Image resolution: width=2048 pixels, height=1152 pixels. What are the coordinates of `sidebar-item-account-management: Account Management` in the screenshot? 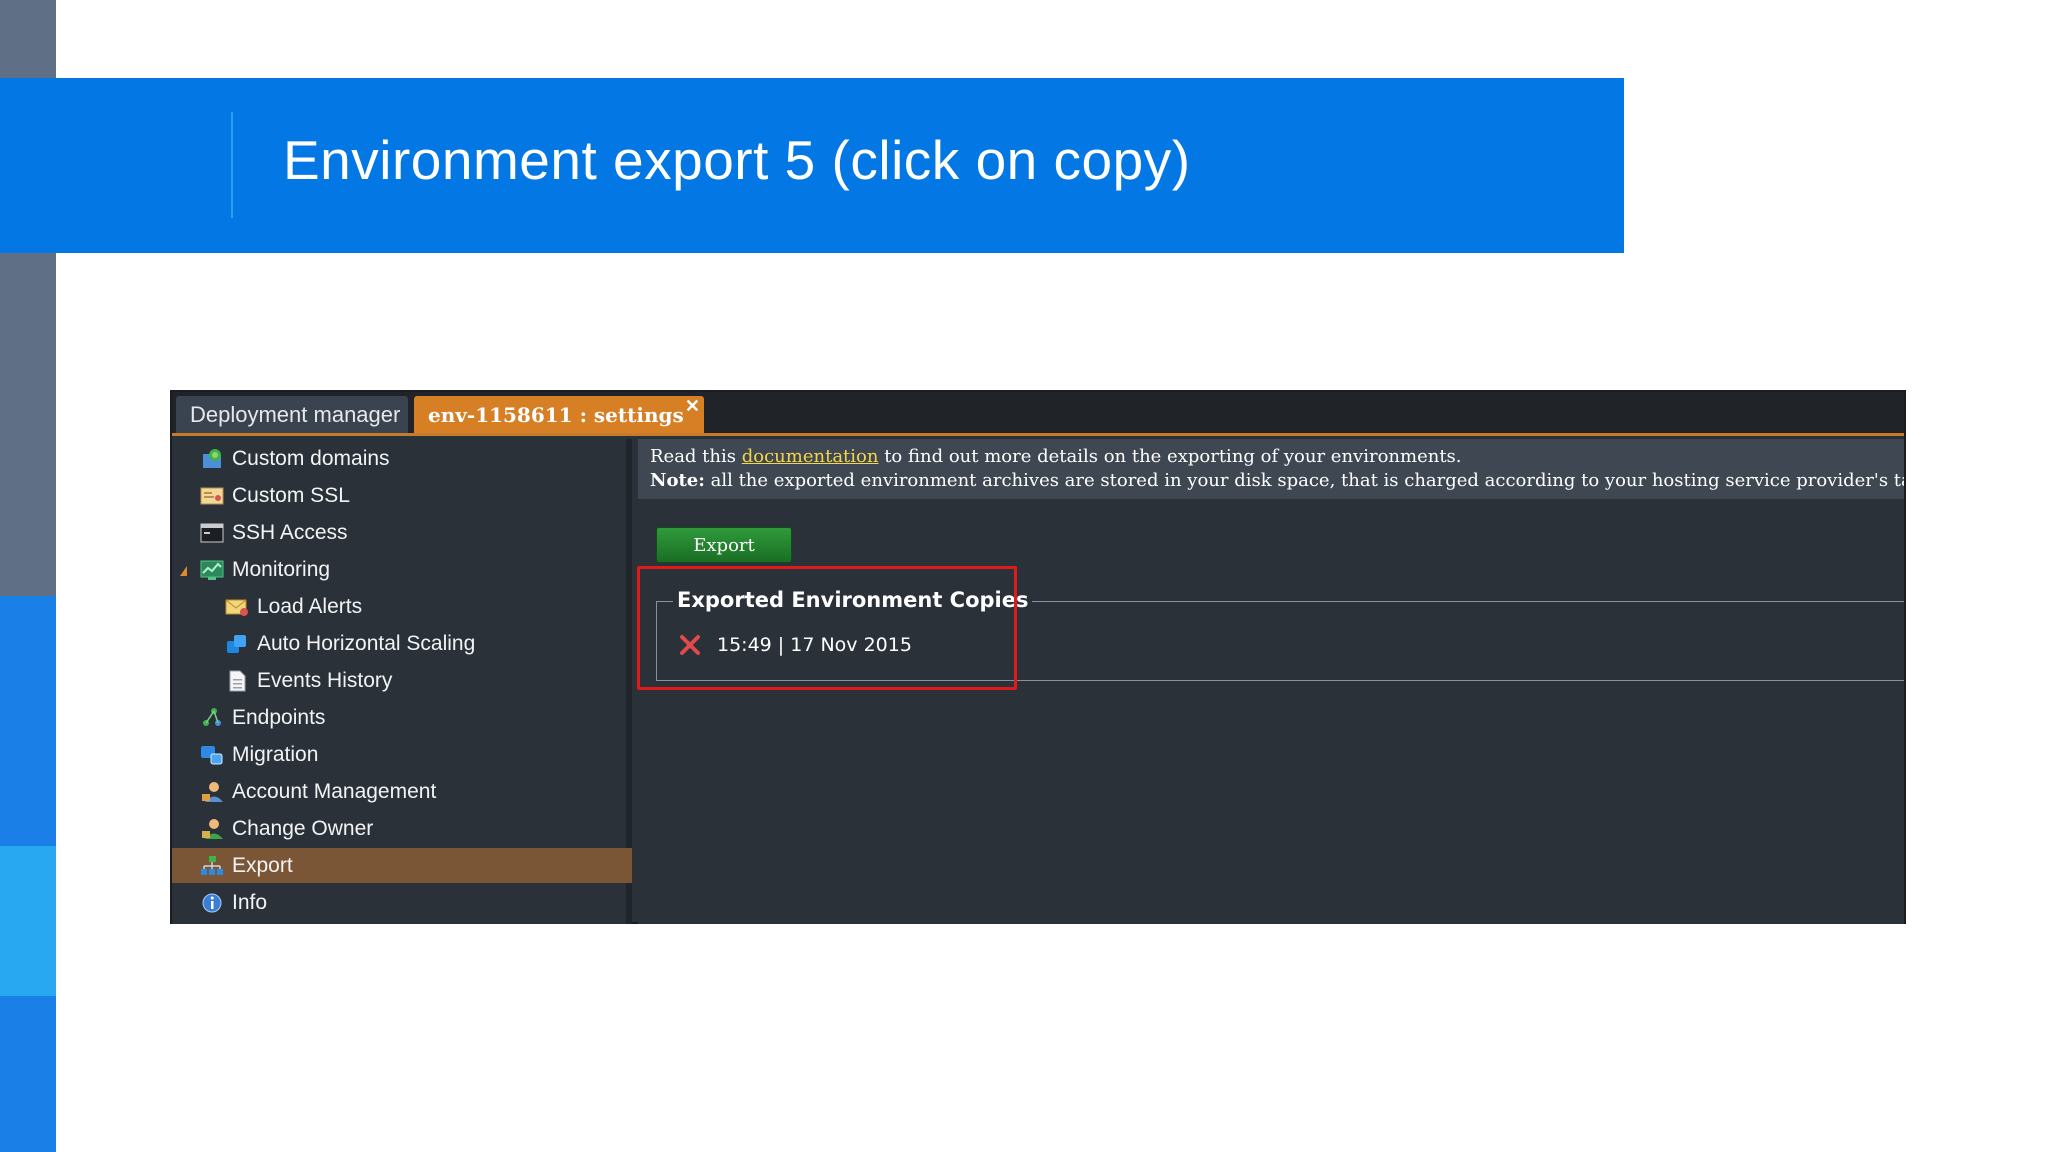 It's located at (402, 791).